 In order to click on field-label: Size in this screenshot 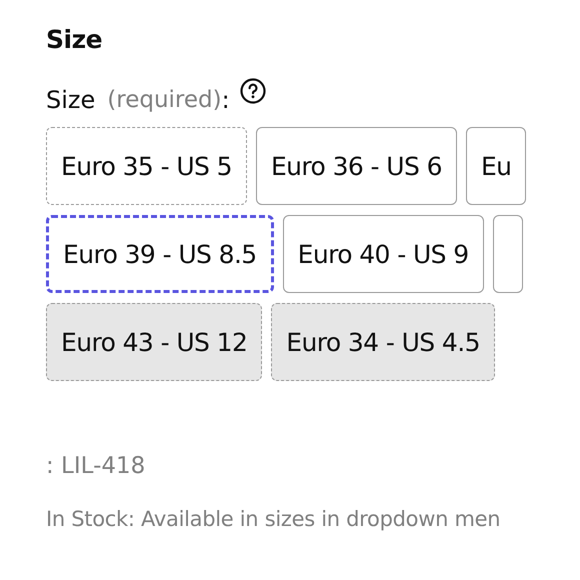, I will do `click(71, 100)`.